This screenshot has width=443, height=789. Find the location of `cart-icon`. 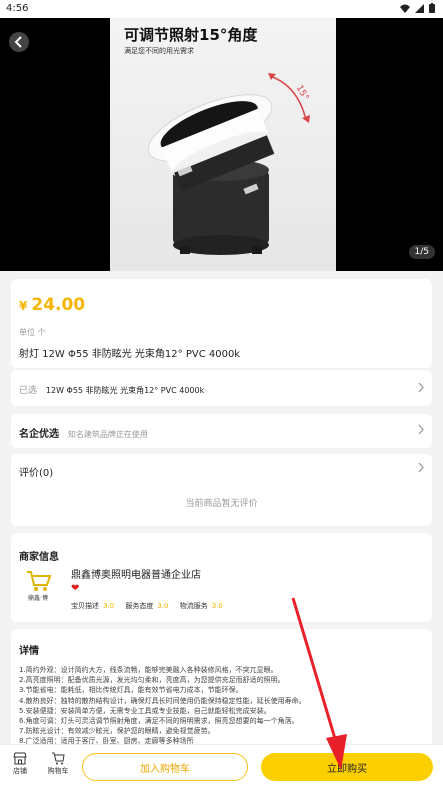

cart-icon is located at coordinates (58, 758).